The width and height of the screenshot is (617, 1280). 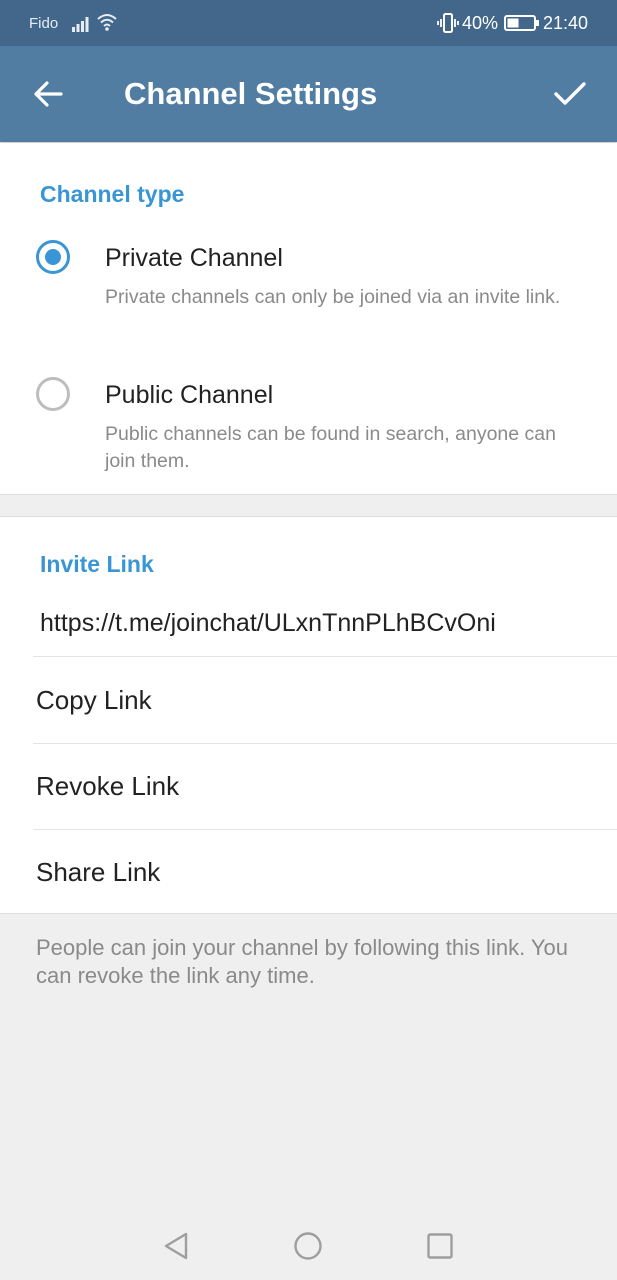 What do you see at coordinates (308, 786) in the screenshot?
I see `revoke-link-button: Revoke Link` at bounding box center [308, 786].